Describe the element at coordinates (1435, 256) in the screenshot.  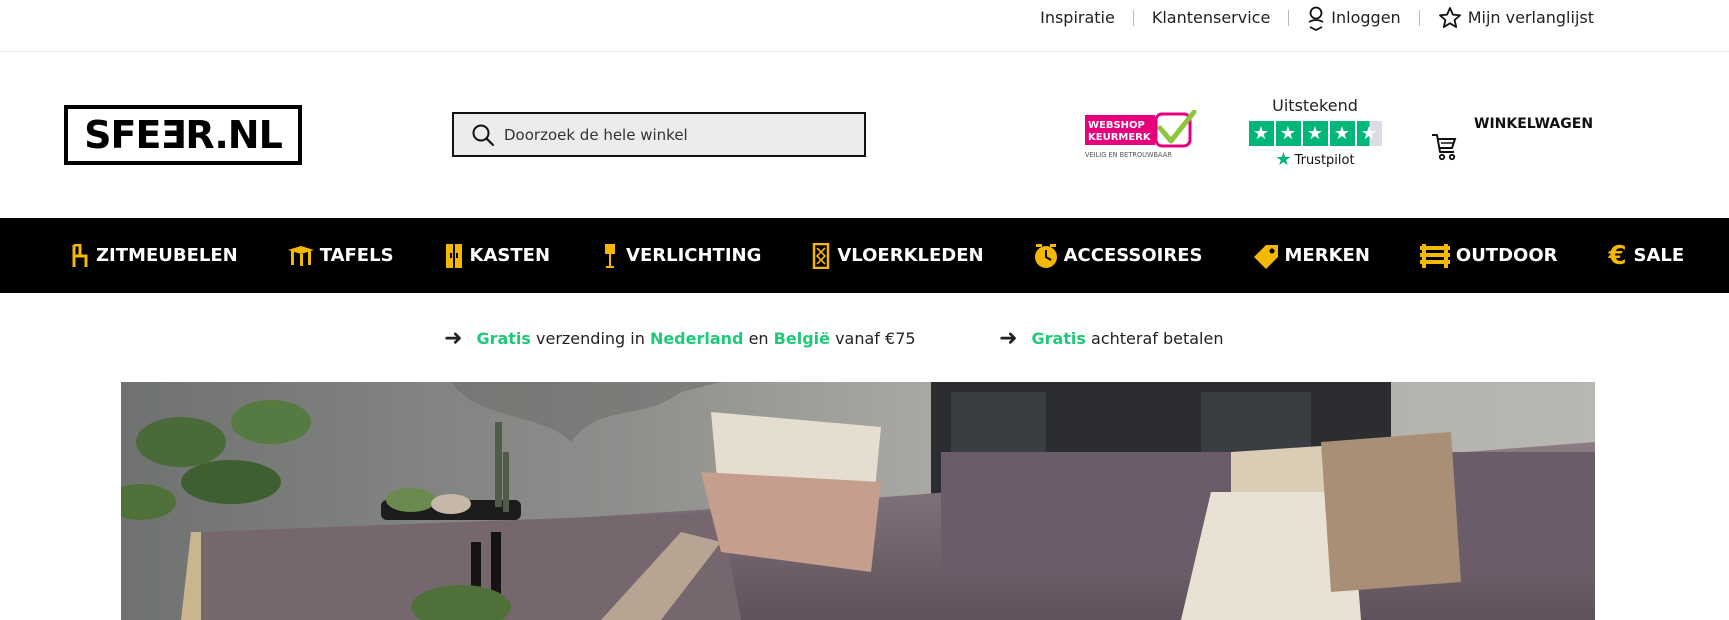
I see `bench-icon` at that location.